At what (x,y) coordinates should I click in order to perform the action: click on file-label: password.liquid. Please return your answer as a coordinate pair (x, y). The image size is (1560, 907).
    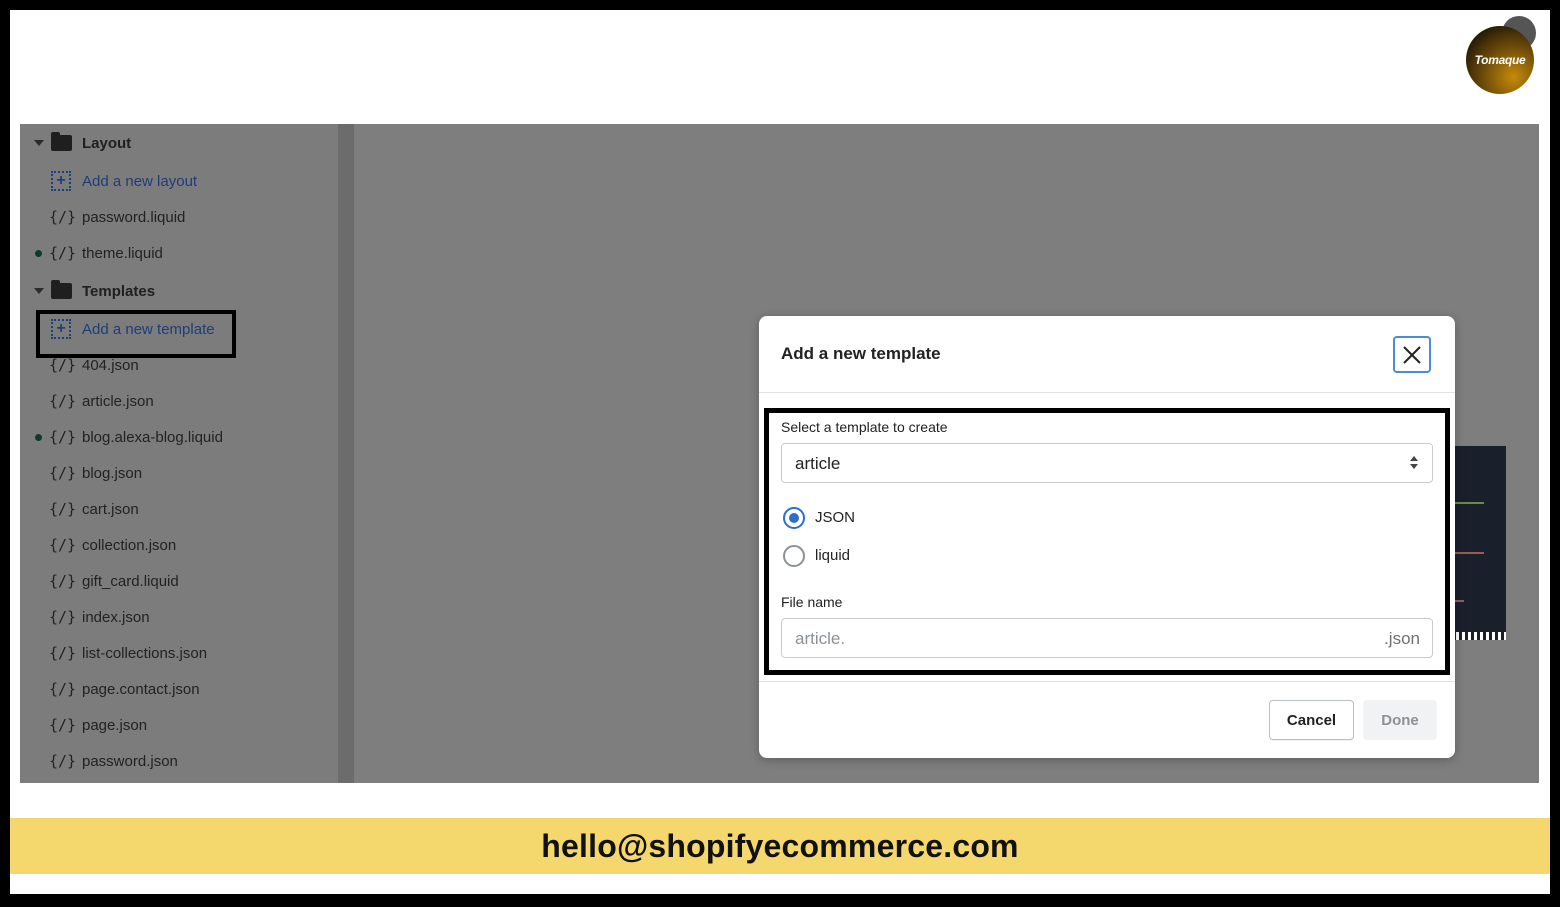
    Looking at the image, I should click on (134, 217).